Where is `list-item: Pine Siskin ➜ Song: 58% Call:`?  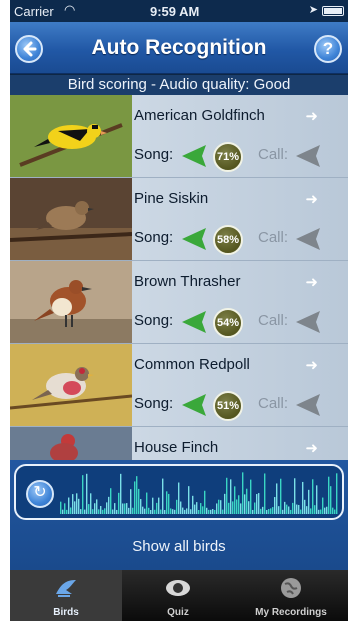
list-item: Pine Siskin ➜ Song: 58% Call: is located at coordinates (179, 219).